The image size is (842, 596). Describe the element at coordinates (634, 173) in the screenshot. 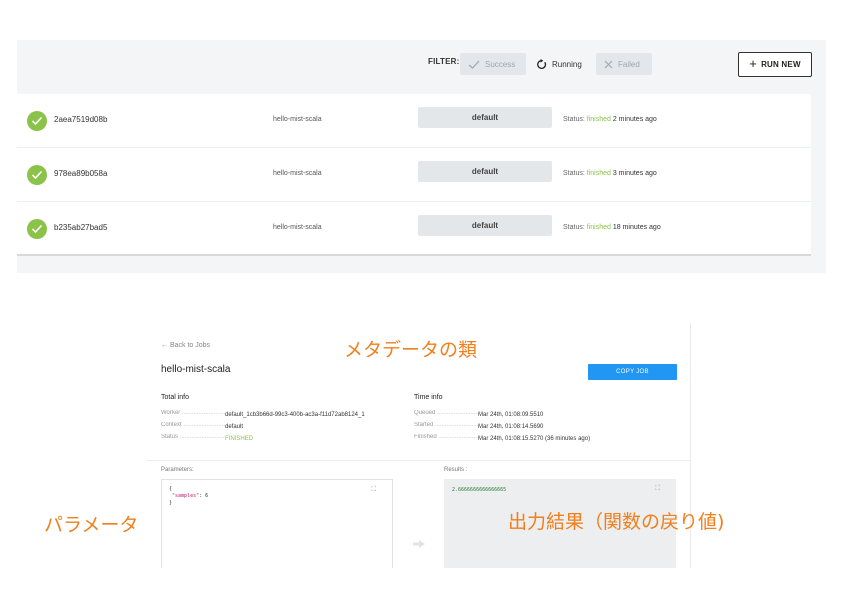

I see `status-time: 3 minutes ago` at that location.